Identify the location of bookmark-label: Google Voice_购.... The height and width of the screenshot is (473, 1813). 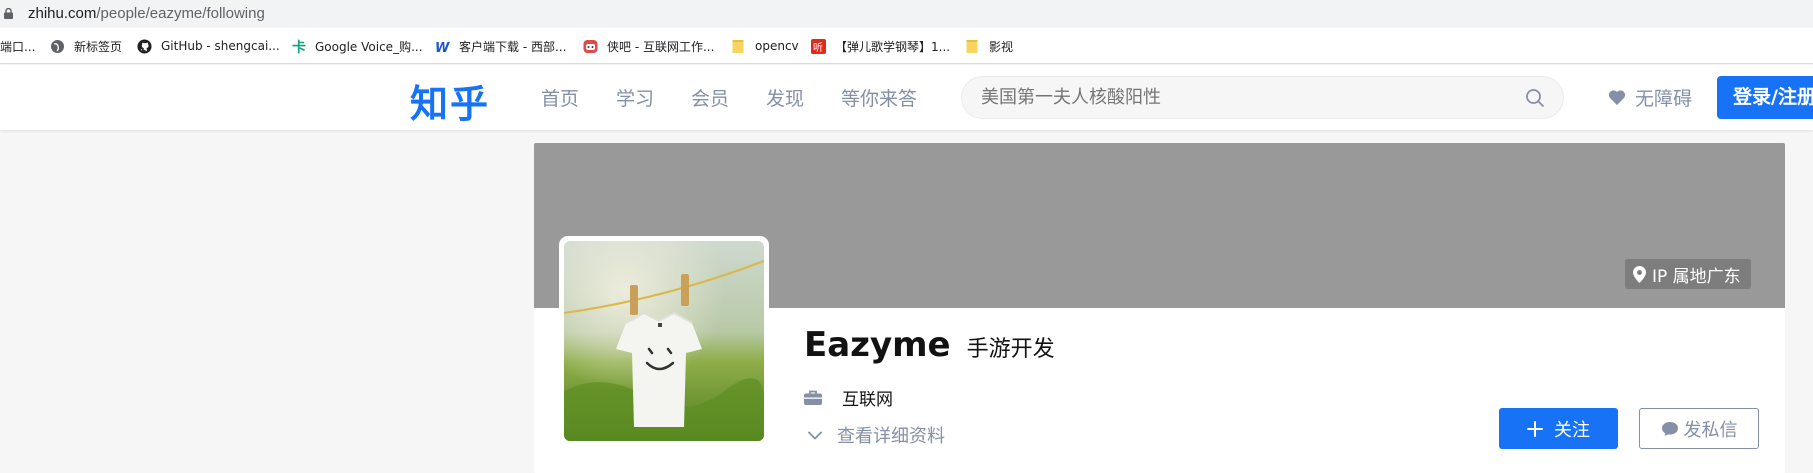
(369, 46).